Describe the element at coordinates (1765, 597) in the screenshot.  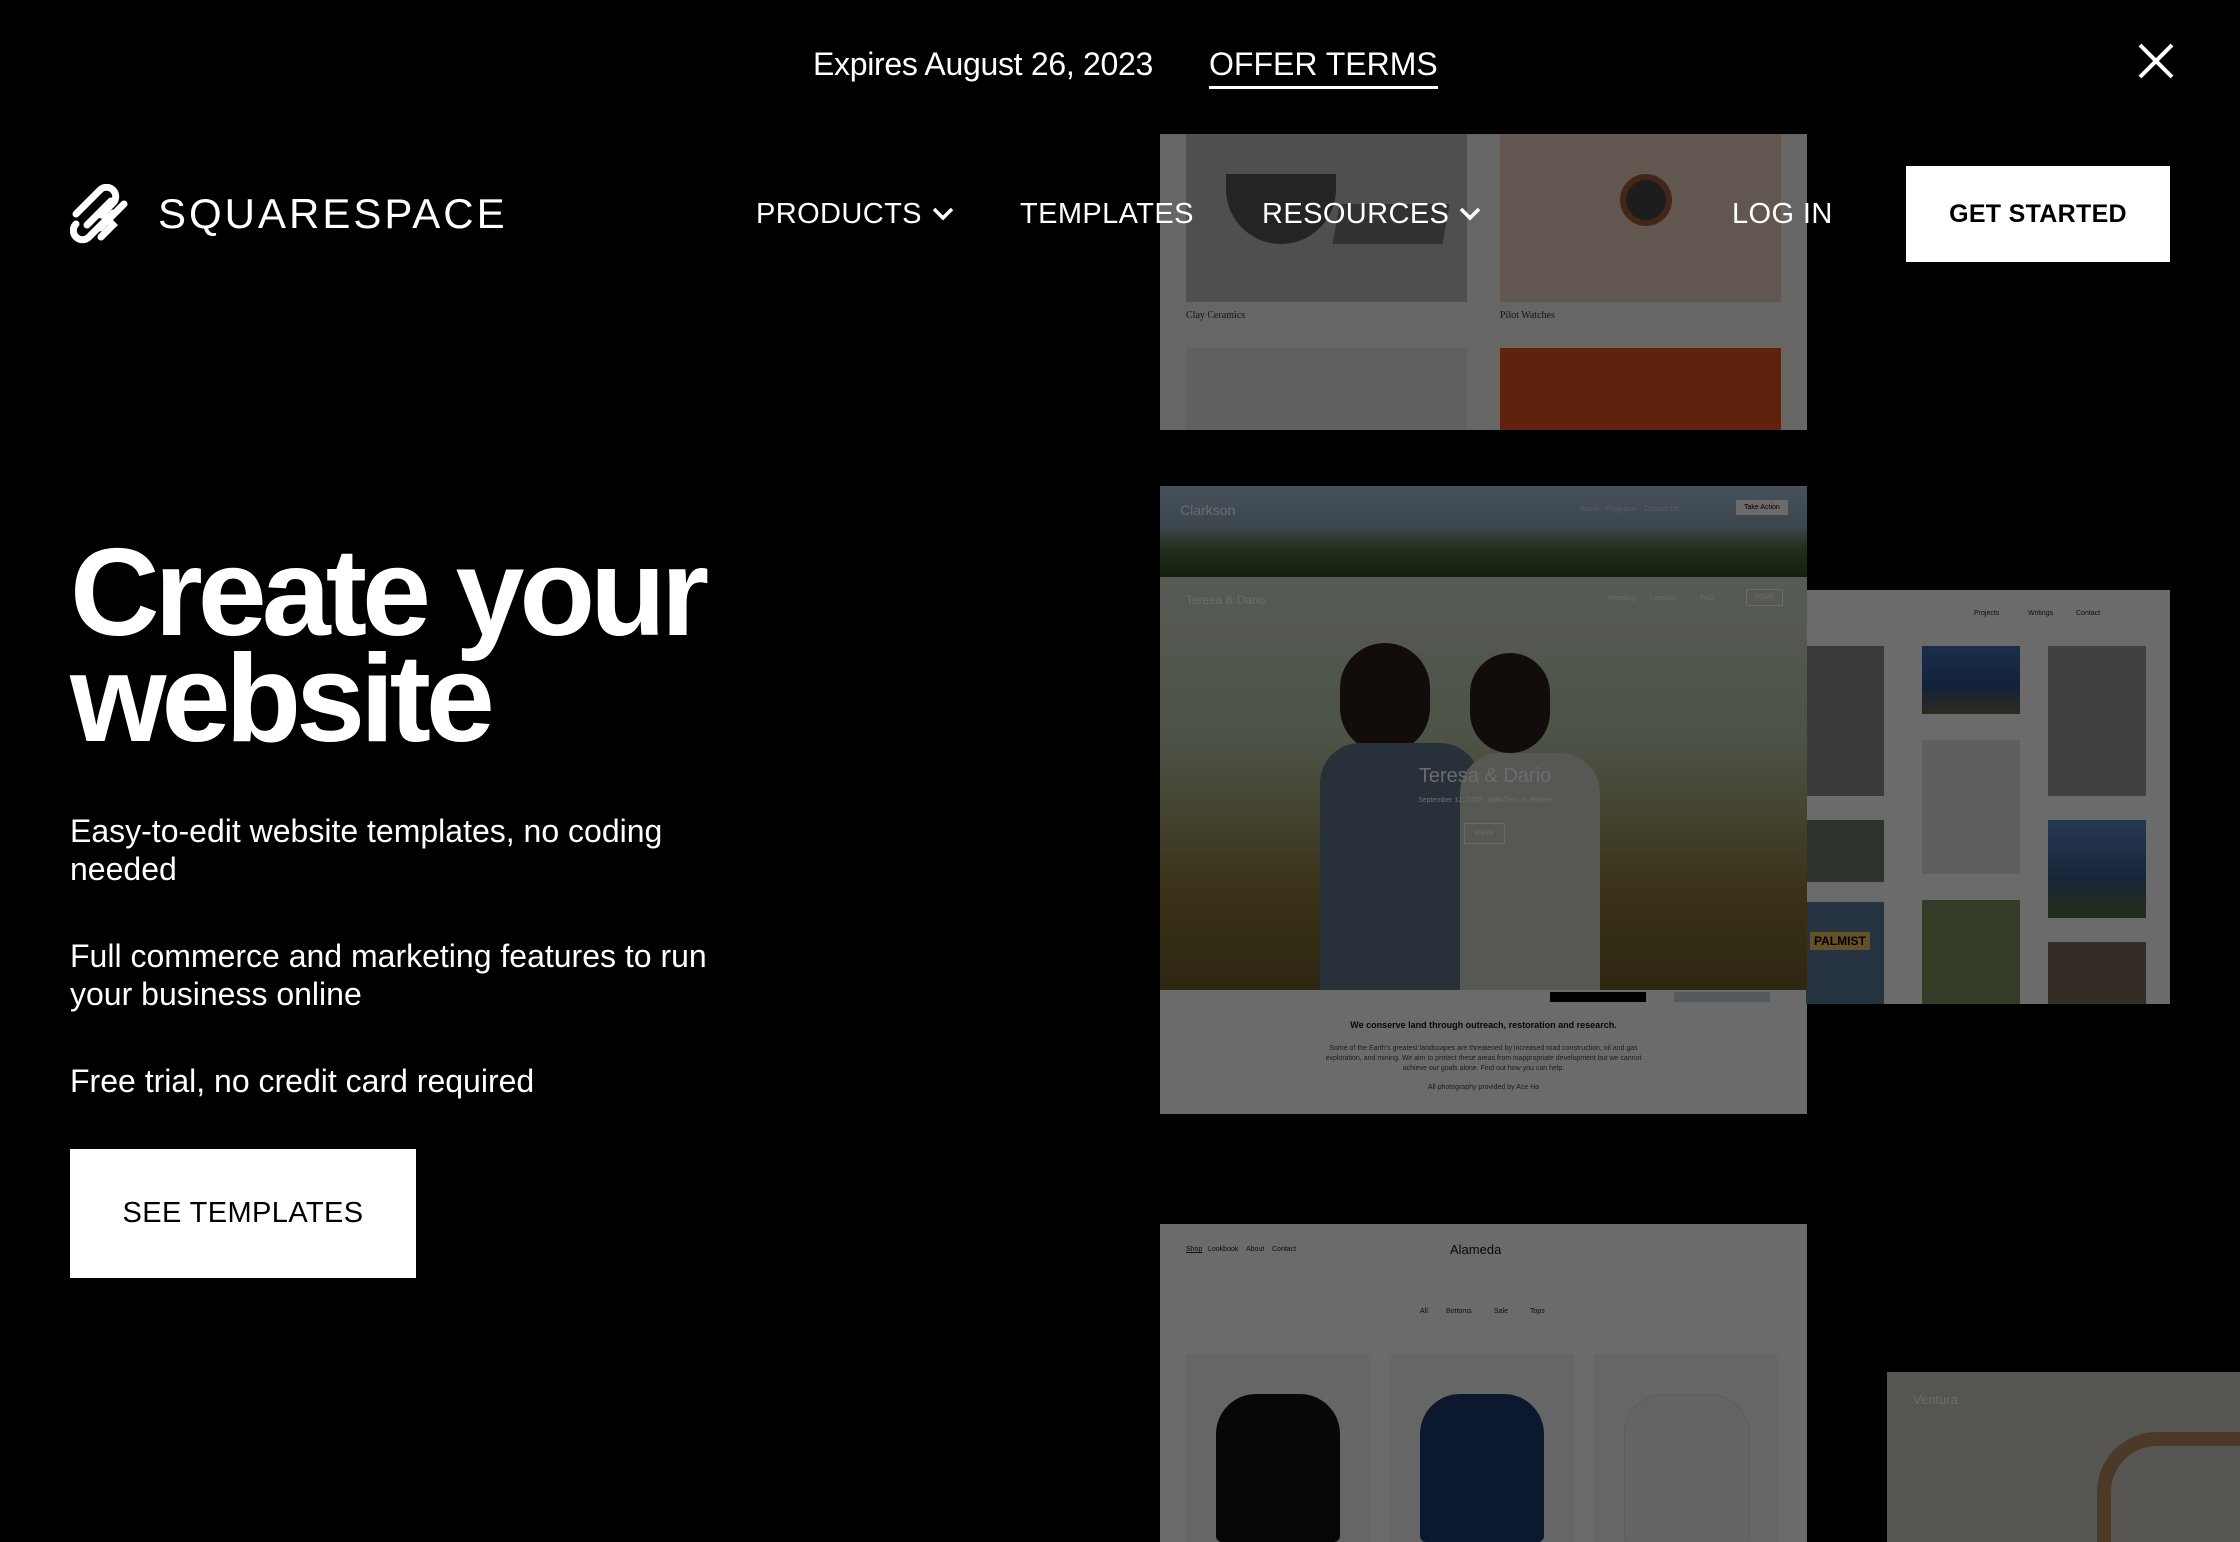
I see `wedding-rsvp-nav-button: RSVP` at that location.